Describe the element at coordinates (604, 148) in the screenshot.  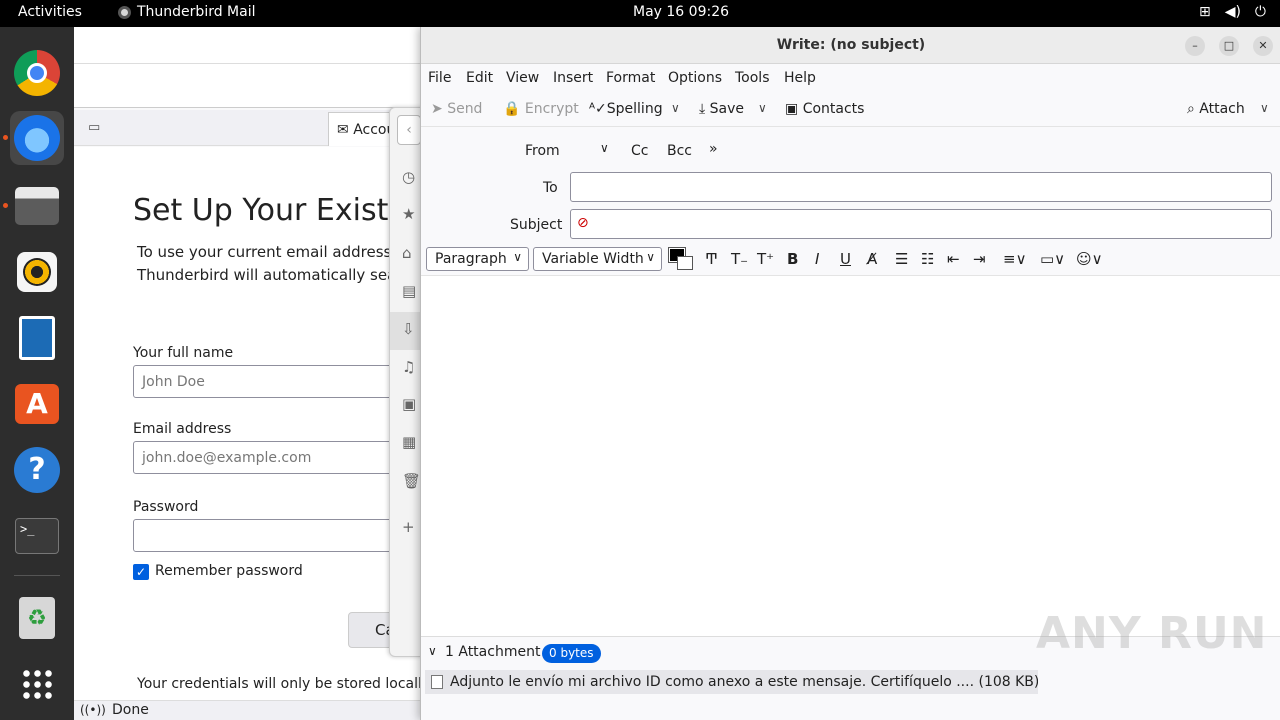
I see `from-dropdown-icon: ∨` at that location.